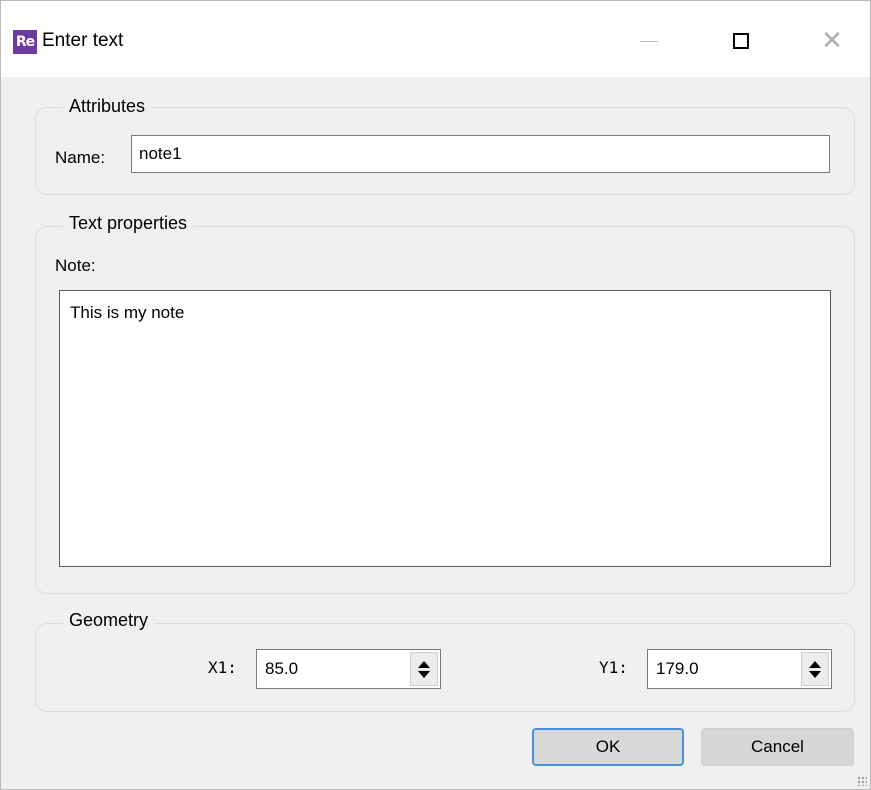  I want to click on window-title: Enter text, so click(83, 40).